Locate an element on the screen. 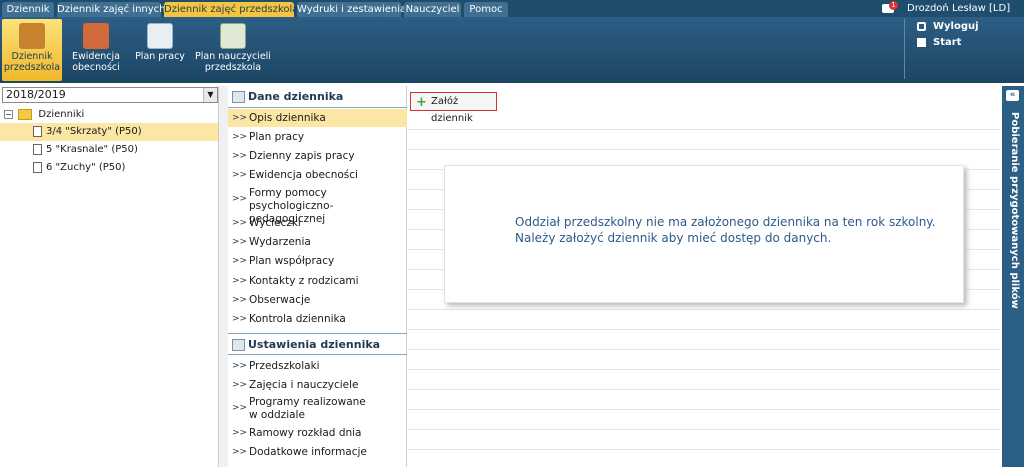  menu-item-label: Kontrola dziennika is located at coordinates (297, 319).